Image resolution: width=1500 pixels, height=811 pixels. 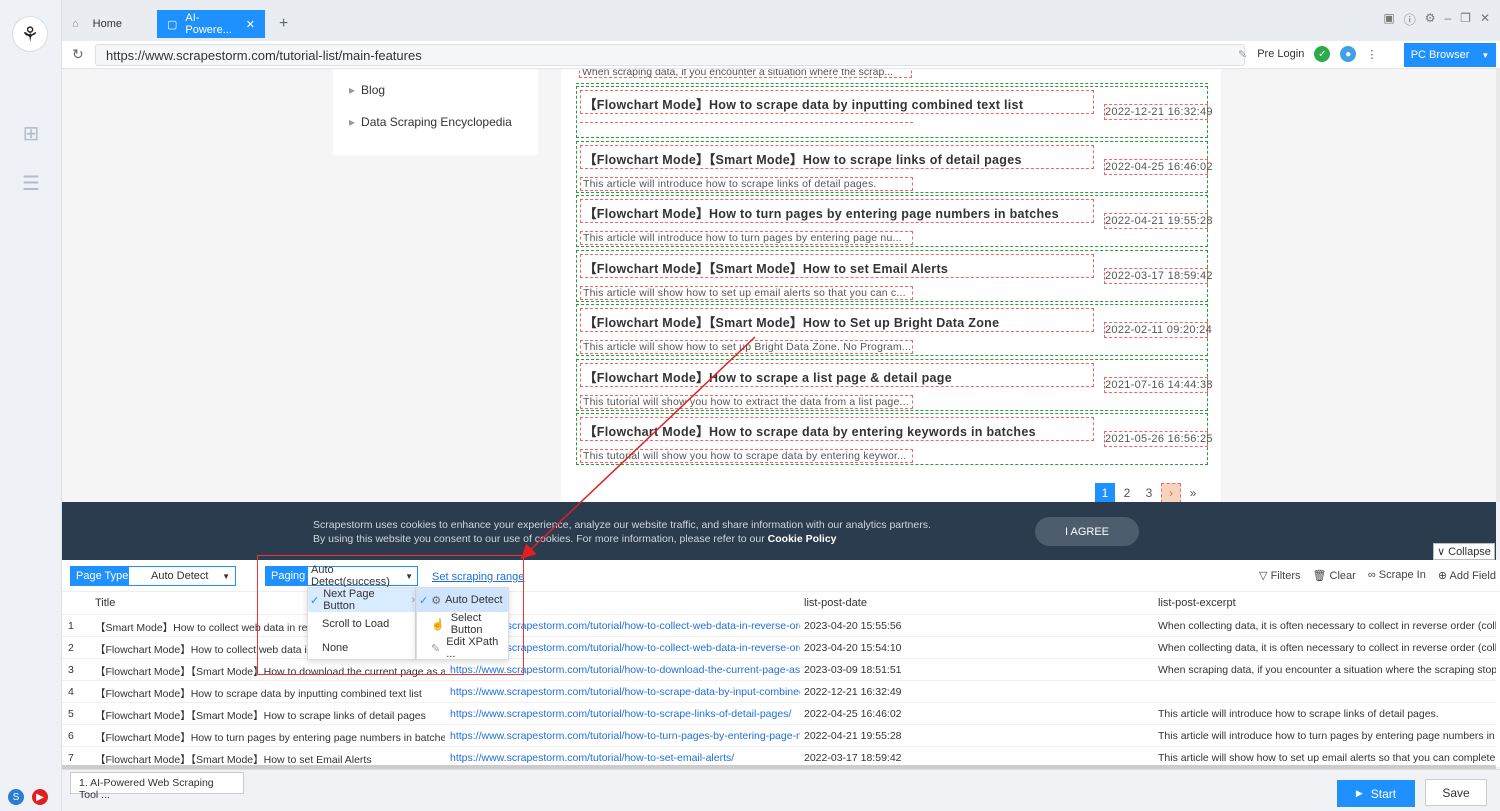 What do you see at coordinates (1456, 792) in the screenshot?
I see `save-button: Save` at bounding box center [1456, 792].